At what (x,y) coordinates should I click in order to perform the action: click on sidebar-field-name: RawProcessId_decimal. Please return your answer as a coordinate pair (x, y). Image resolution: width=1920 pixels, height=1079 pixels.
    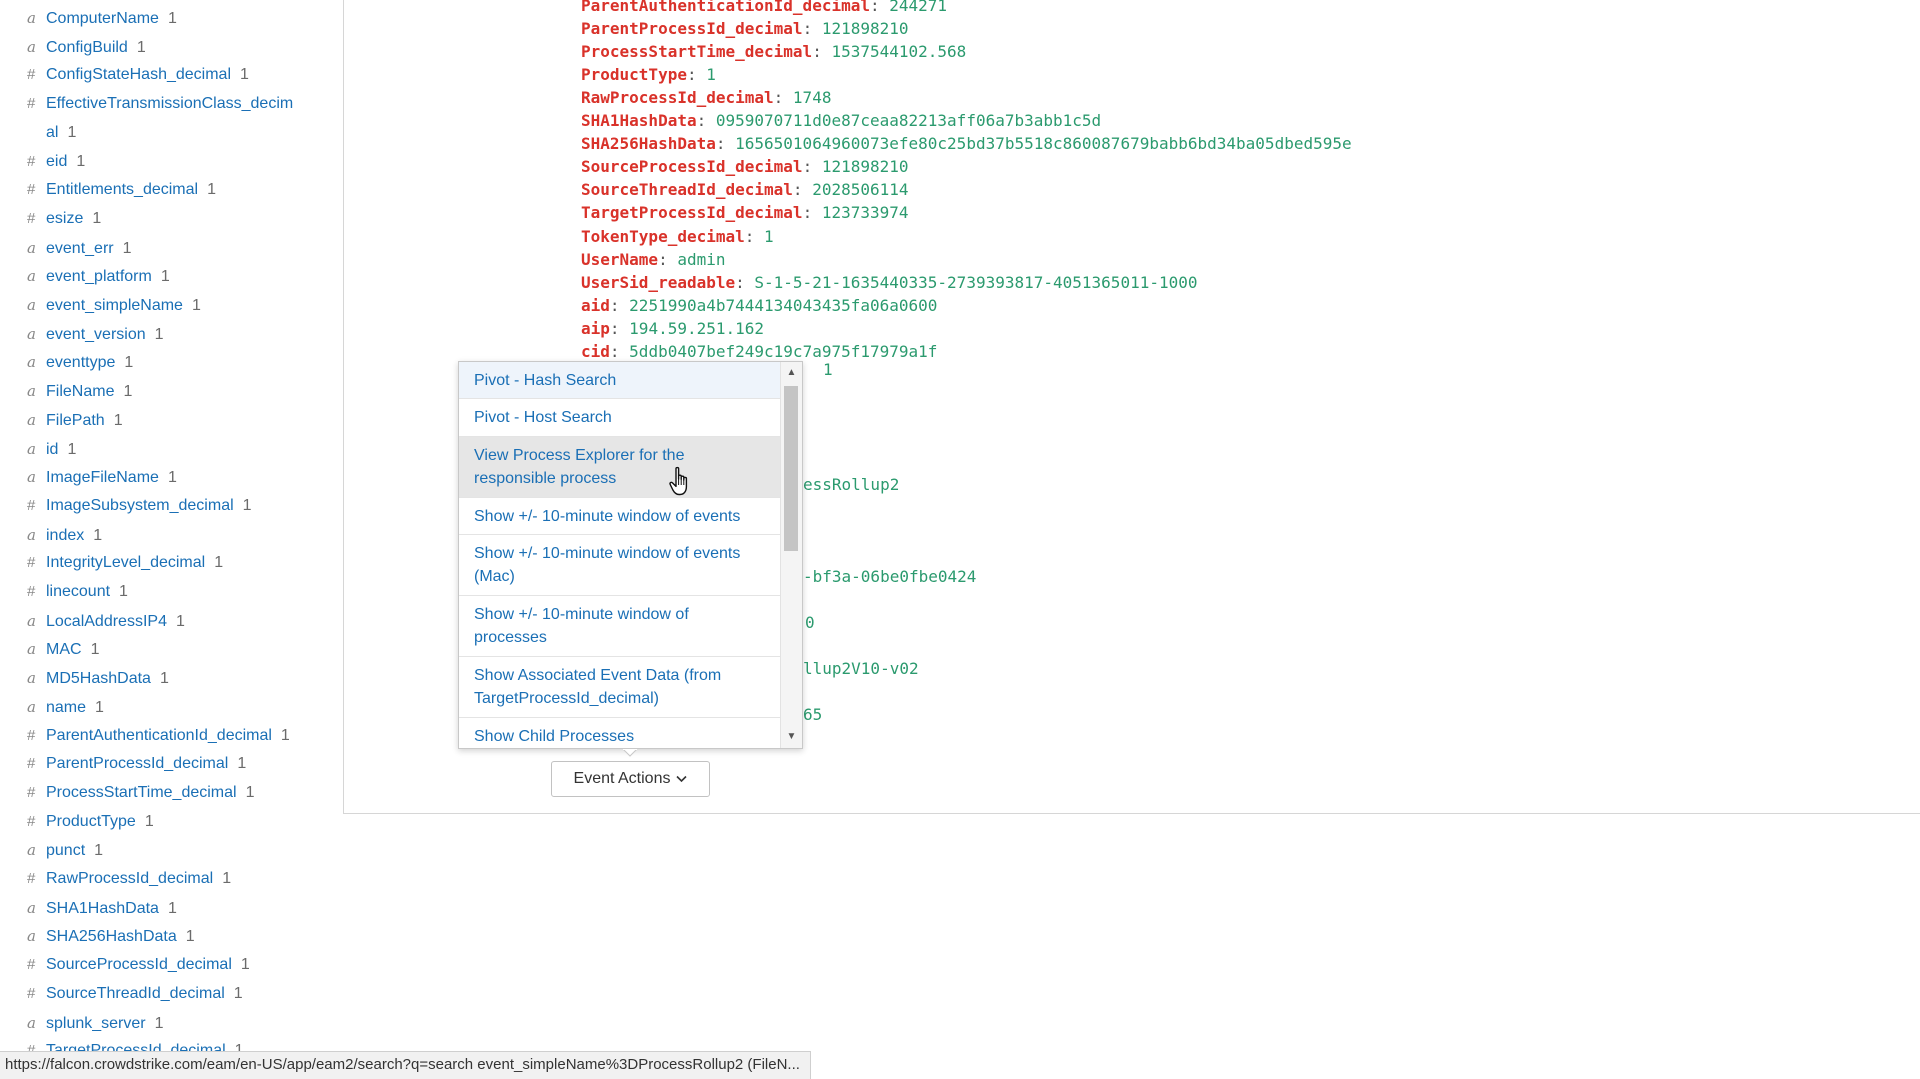
    Looking at the image, I should click on (129, 879).